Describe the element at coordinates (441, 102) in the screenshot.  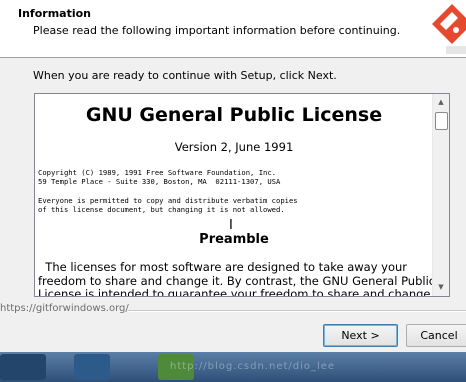
I see `scroll-up-arrow-icon: ▲` at that location.